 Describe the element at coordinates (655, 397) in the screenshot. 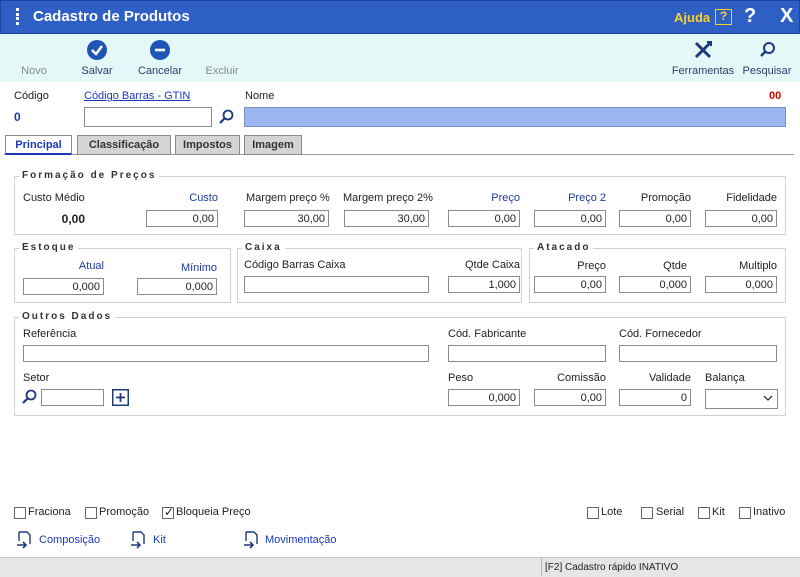

I see `validade-input: 0` at that location.